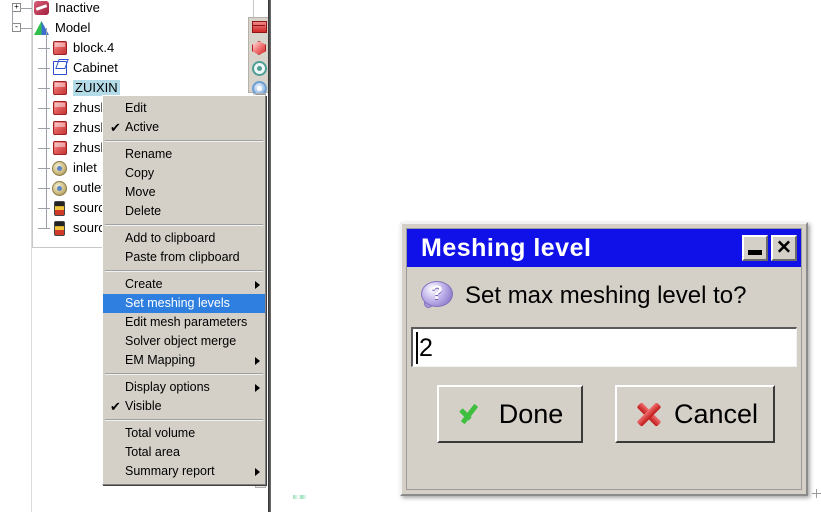 The image size is (821, 512). I want to click on menu-item-label: Total area, so click(152, 452).